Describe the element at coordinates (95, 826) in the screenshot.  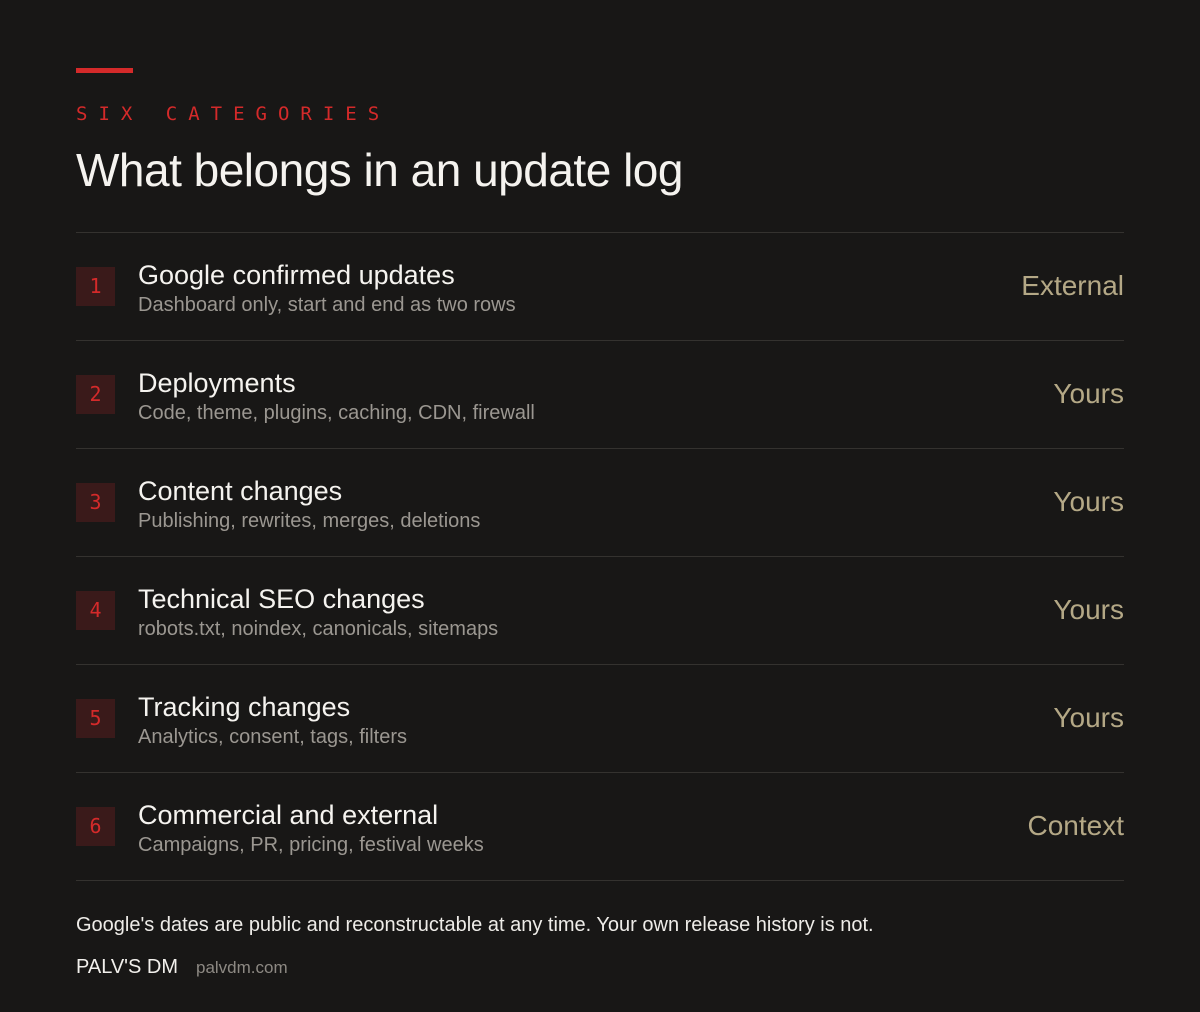
I see `category-number-badge: 6` at that location.